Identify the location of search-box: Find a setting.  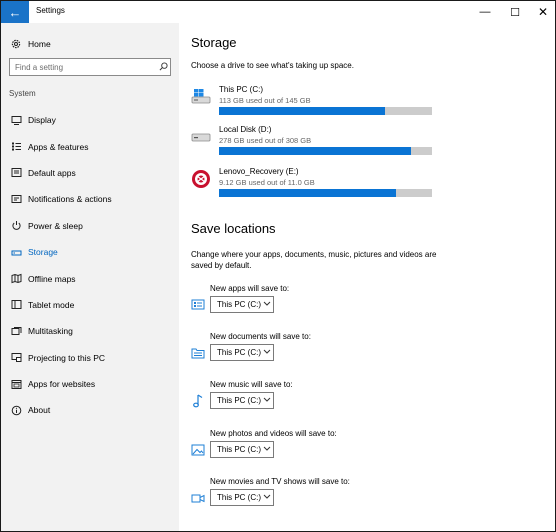
(90, 67).